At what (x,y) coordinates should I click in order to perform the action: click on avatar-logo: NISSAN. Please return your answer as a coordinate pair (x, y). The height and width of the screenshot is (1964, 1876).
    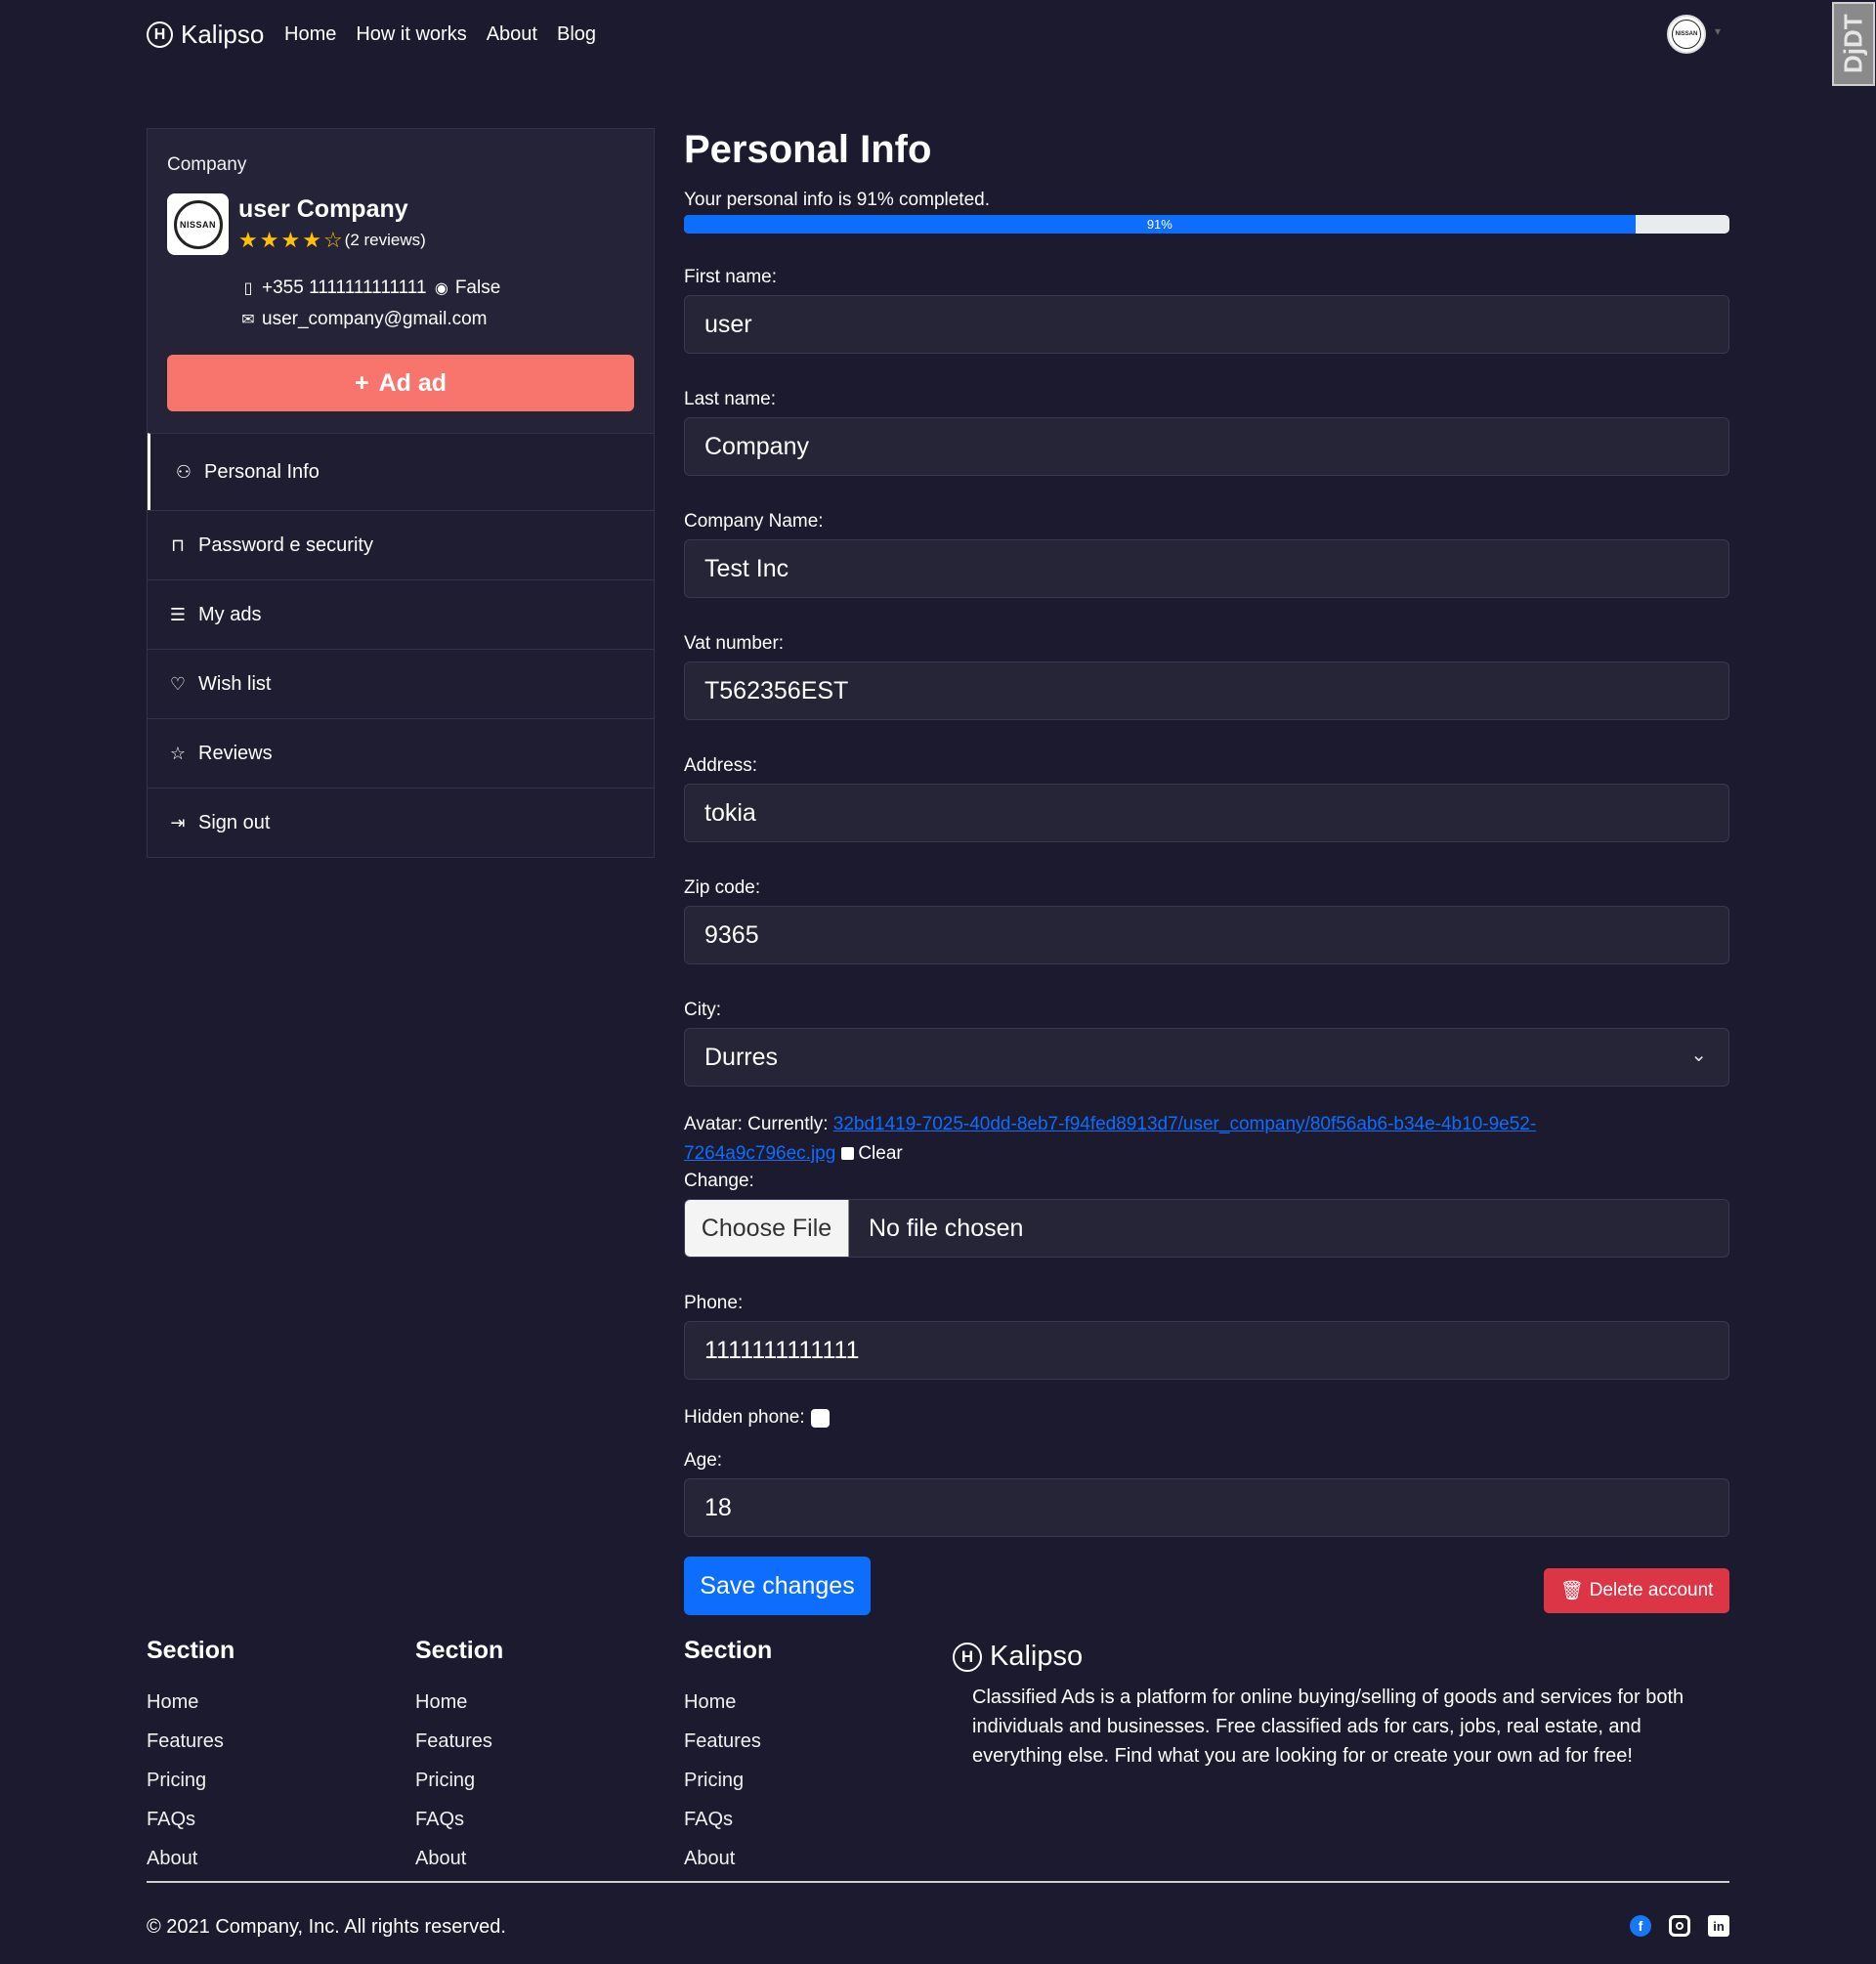
    Looking at the image, I should click on (1686, 34).